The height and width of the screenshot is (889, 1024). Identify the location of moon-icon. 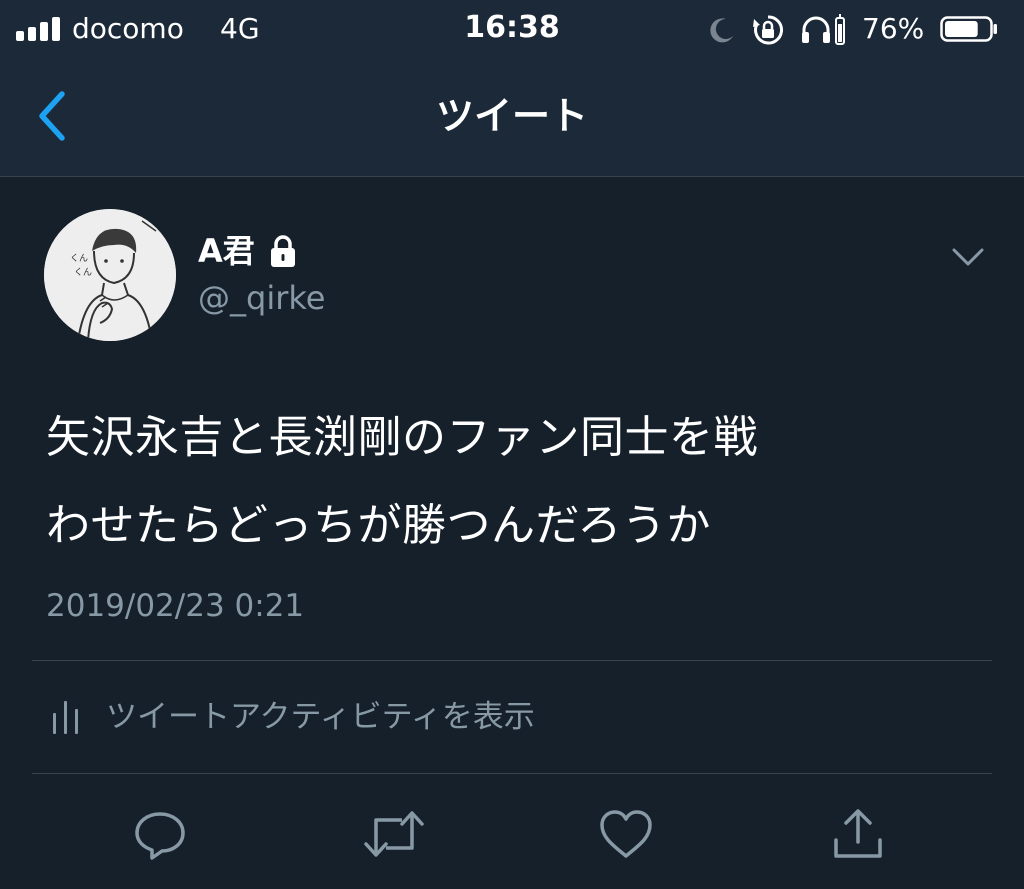
(721, 30).